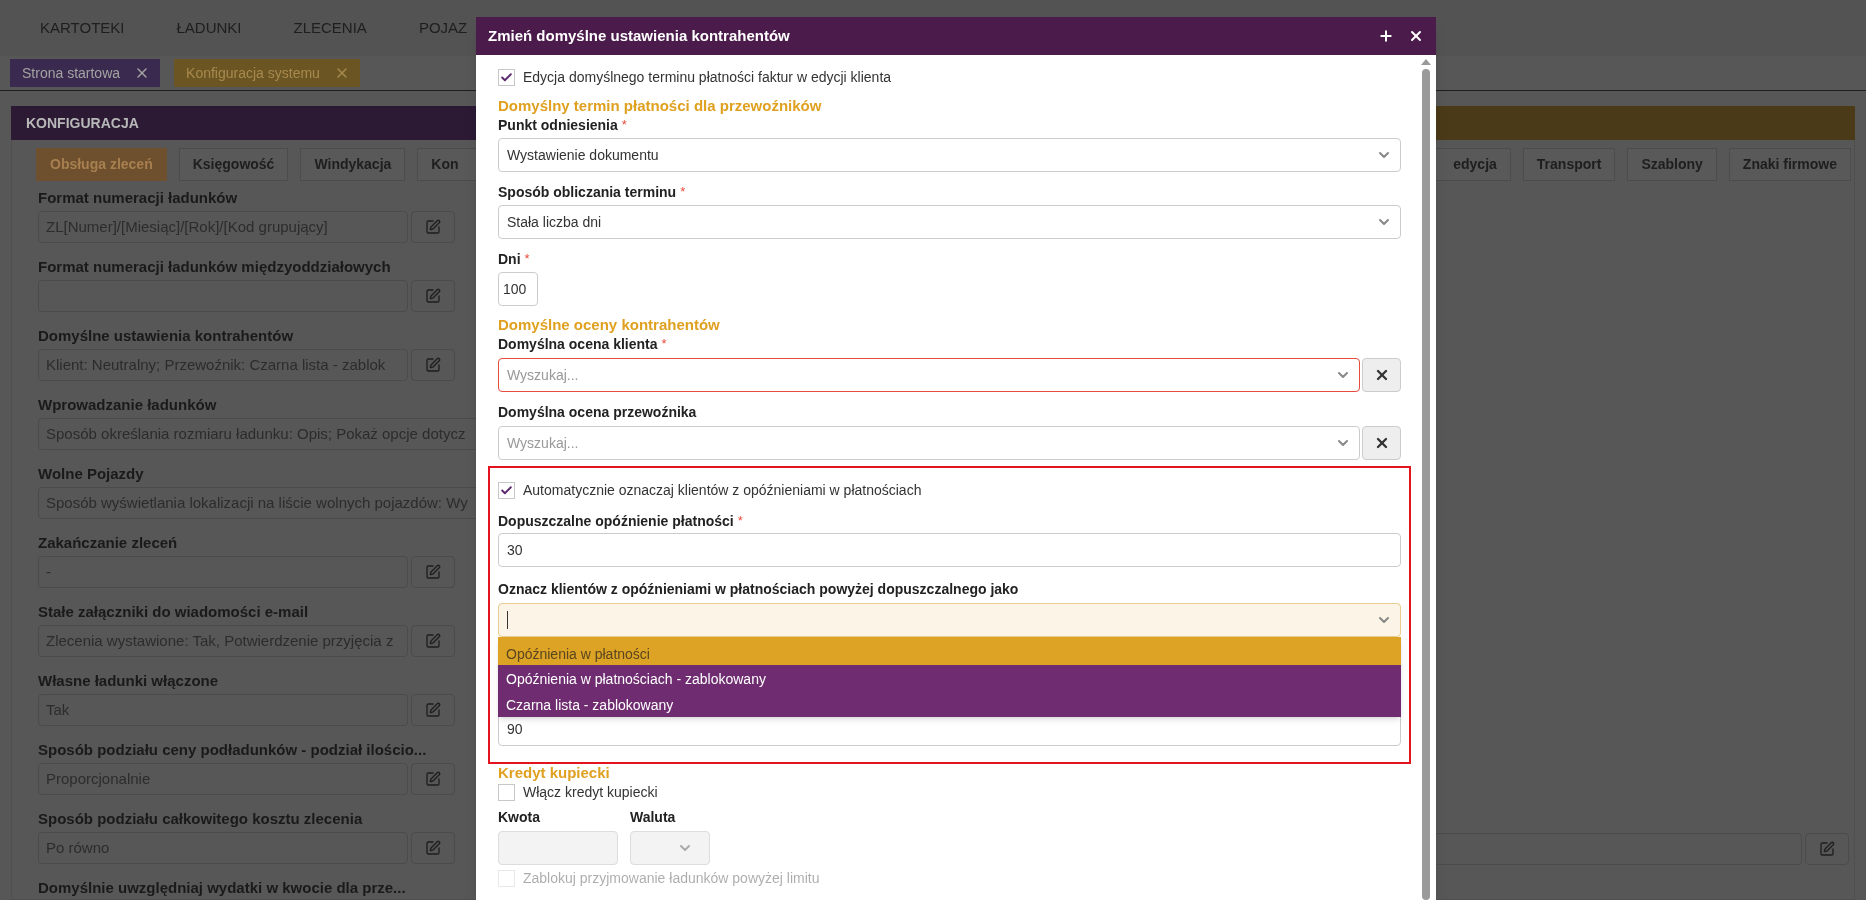  I want to click on setting-label: Wolne Pojazdy, so click(91, 472).